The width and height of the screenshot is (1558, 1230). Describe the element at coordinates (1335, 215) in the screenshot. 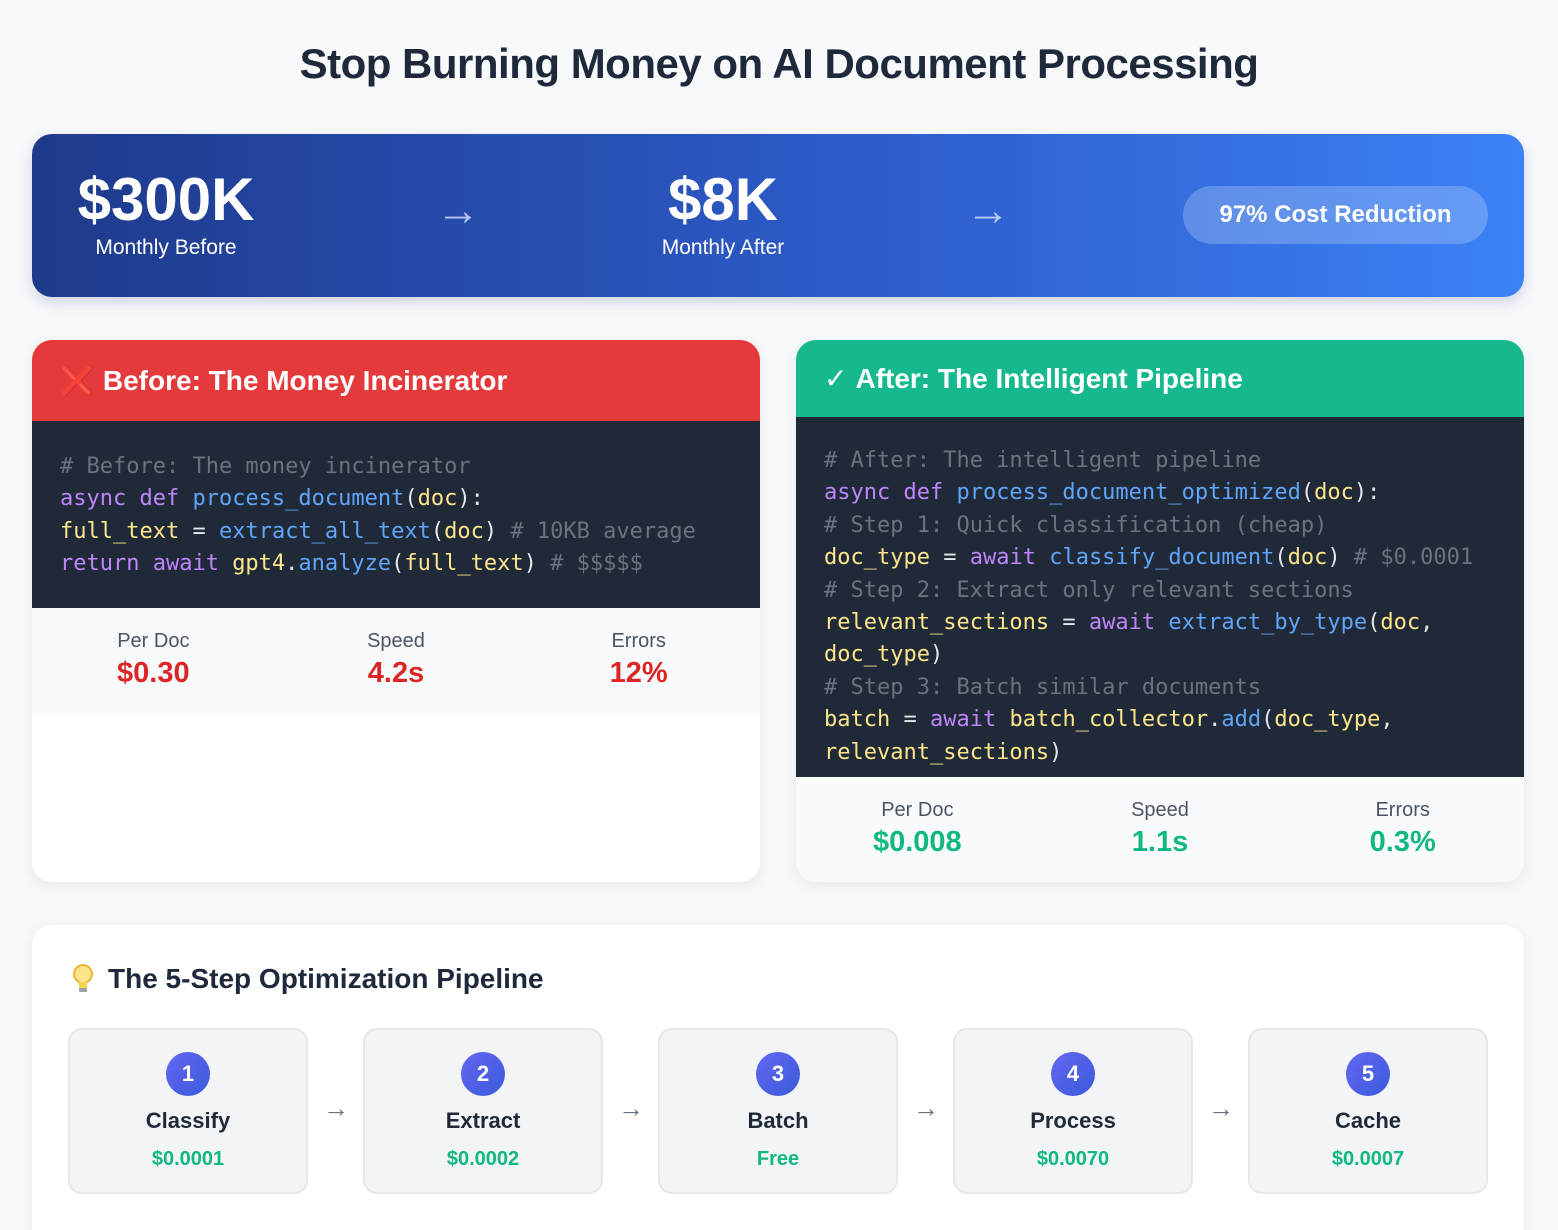

I see `cost-reduction-badge: 97% Cost Reduction` at that location.